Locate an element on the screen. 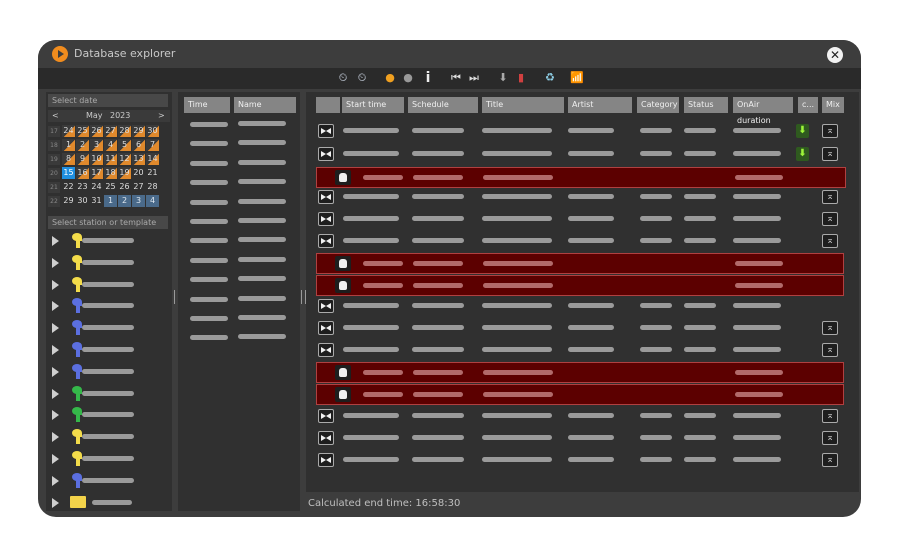  calendar-day: 7 is located at coordinates (152, 145).